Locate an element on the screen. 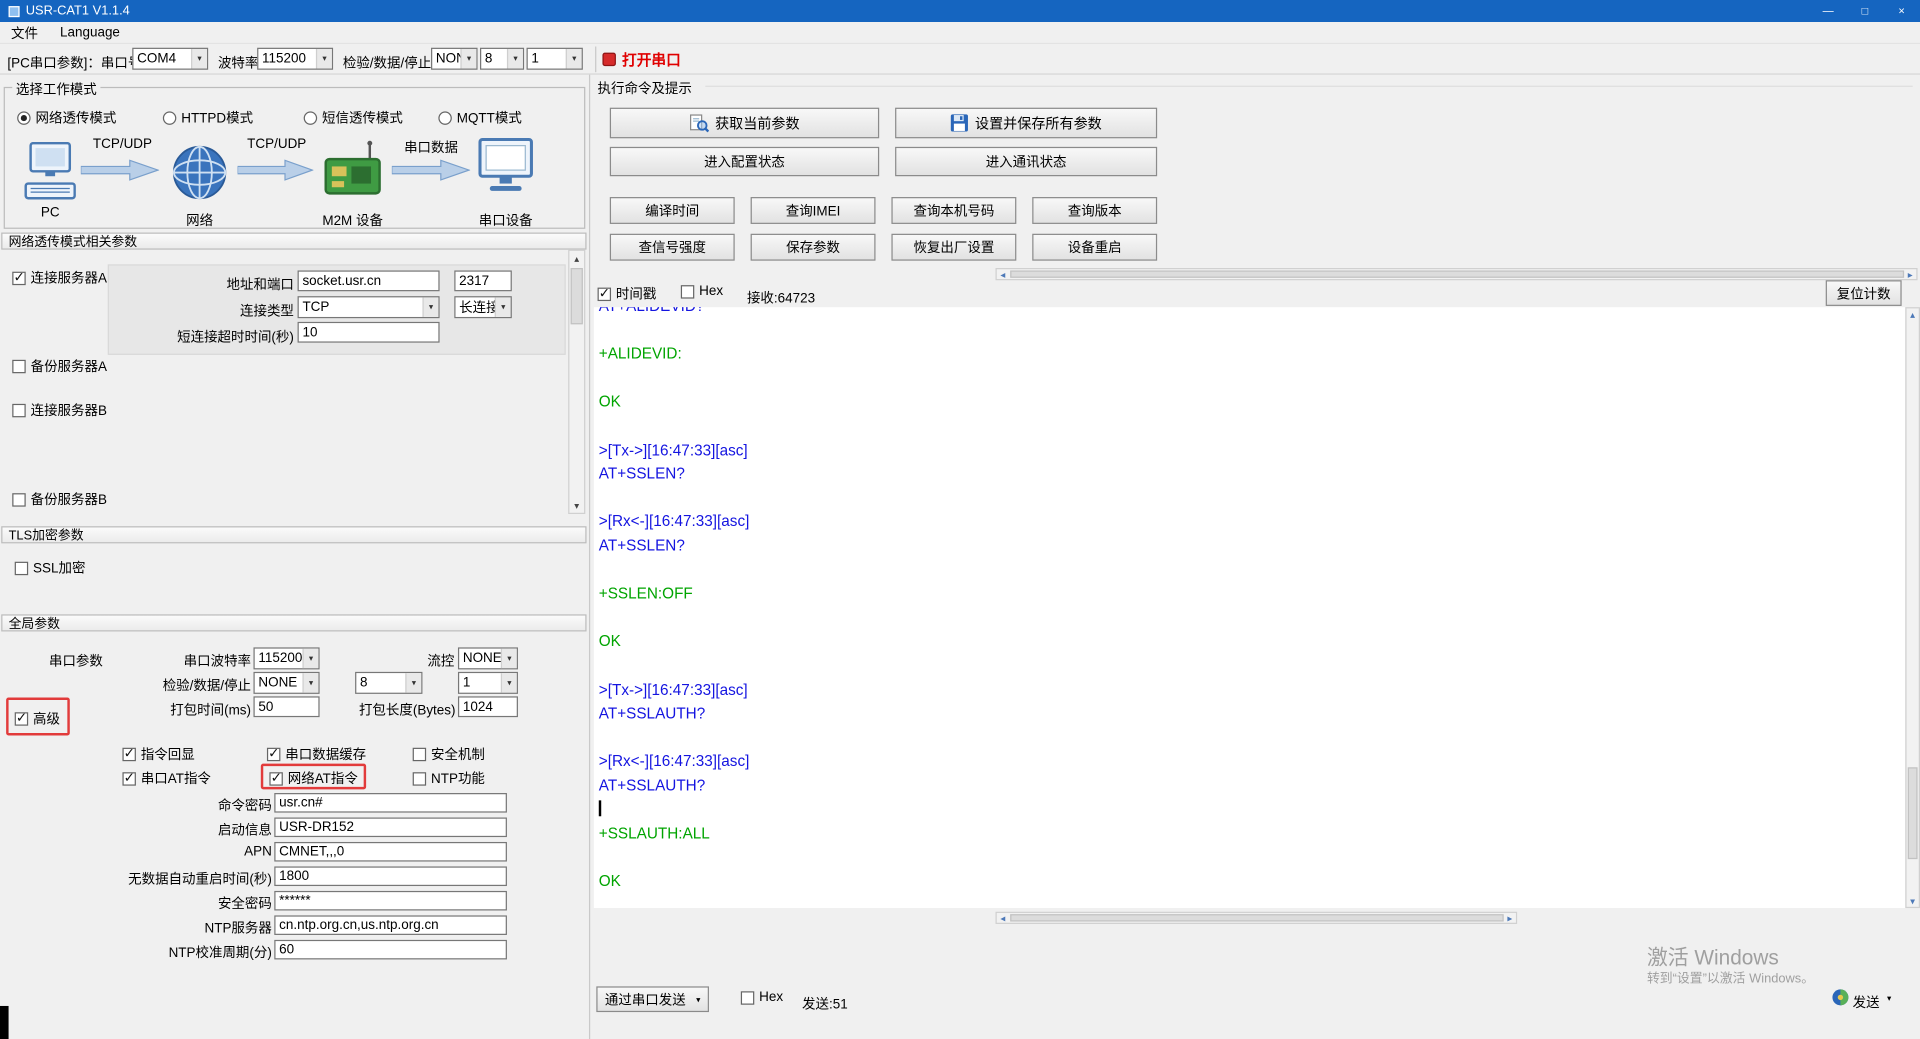 The width and height of the screenshot is (1920, 1039). server-a-checkbox: 连接服务器A is located at coordinates (59, 278).